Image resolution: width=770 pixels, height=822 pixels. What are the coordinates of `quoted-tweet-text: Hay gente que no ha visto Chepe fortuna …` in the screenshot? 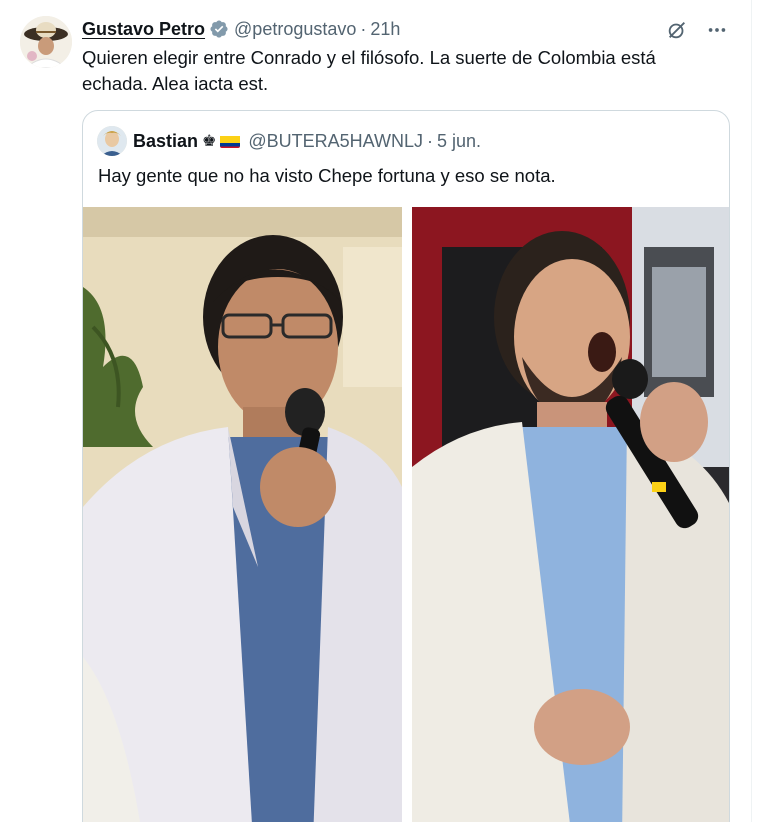 It's located at (327, 175).